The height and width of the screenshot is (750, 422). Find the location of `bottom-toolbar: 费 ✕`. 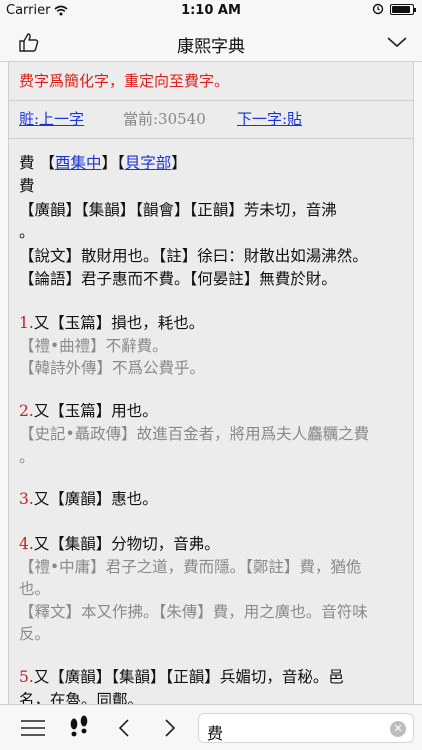

bottom-toolbar: 费 ✕ is located at coordinates (211, 727).